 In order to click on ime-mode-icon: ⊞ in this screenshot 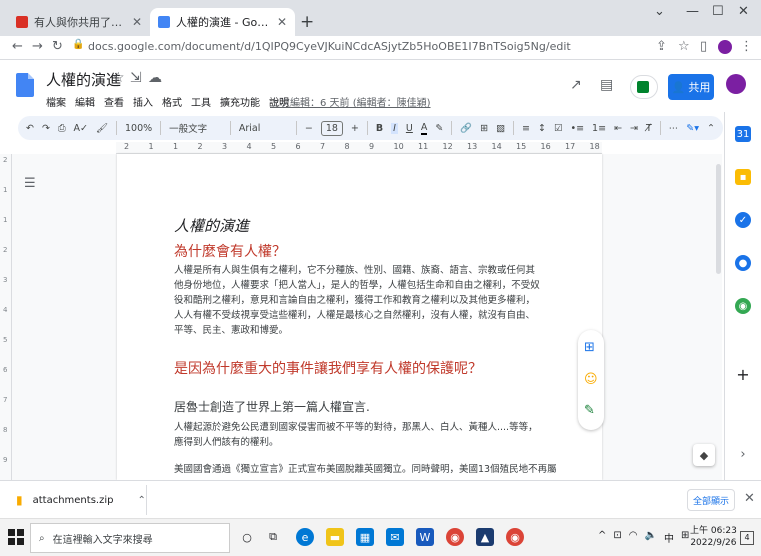, I will do `click(685, 537)`.